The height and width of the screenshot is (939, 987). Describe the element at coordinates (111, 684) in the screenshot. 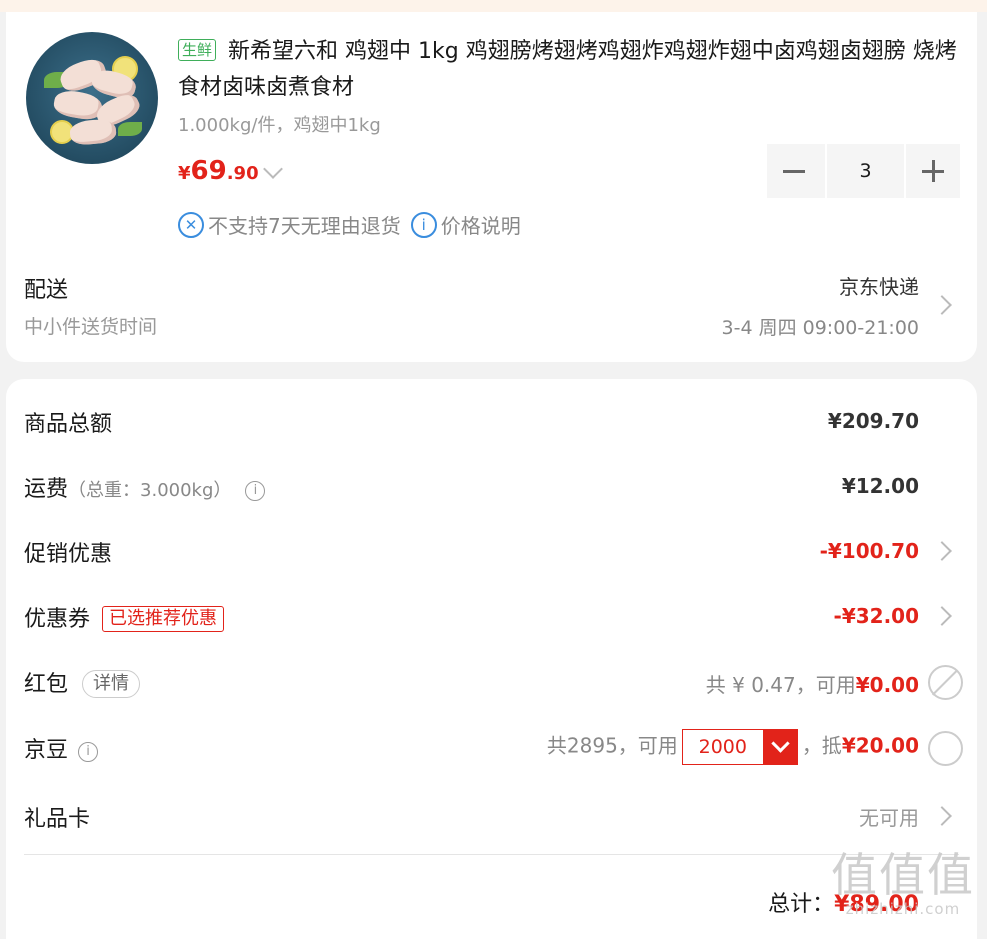

I see `redpacket-detail-button: 详情` at that location.